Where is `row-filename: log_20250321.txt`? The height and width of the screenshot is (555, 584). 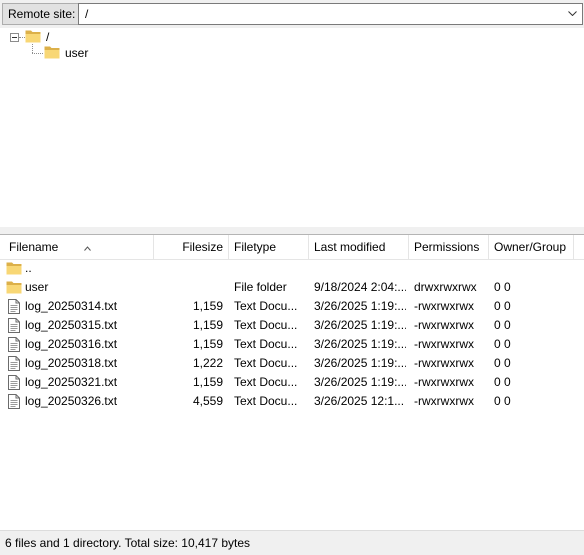
row-filename: log_20250321.txt is located at coordinates (71, 382).